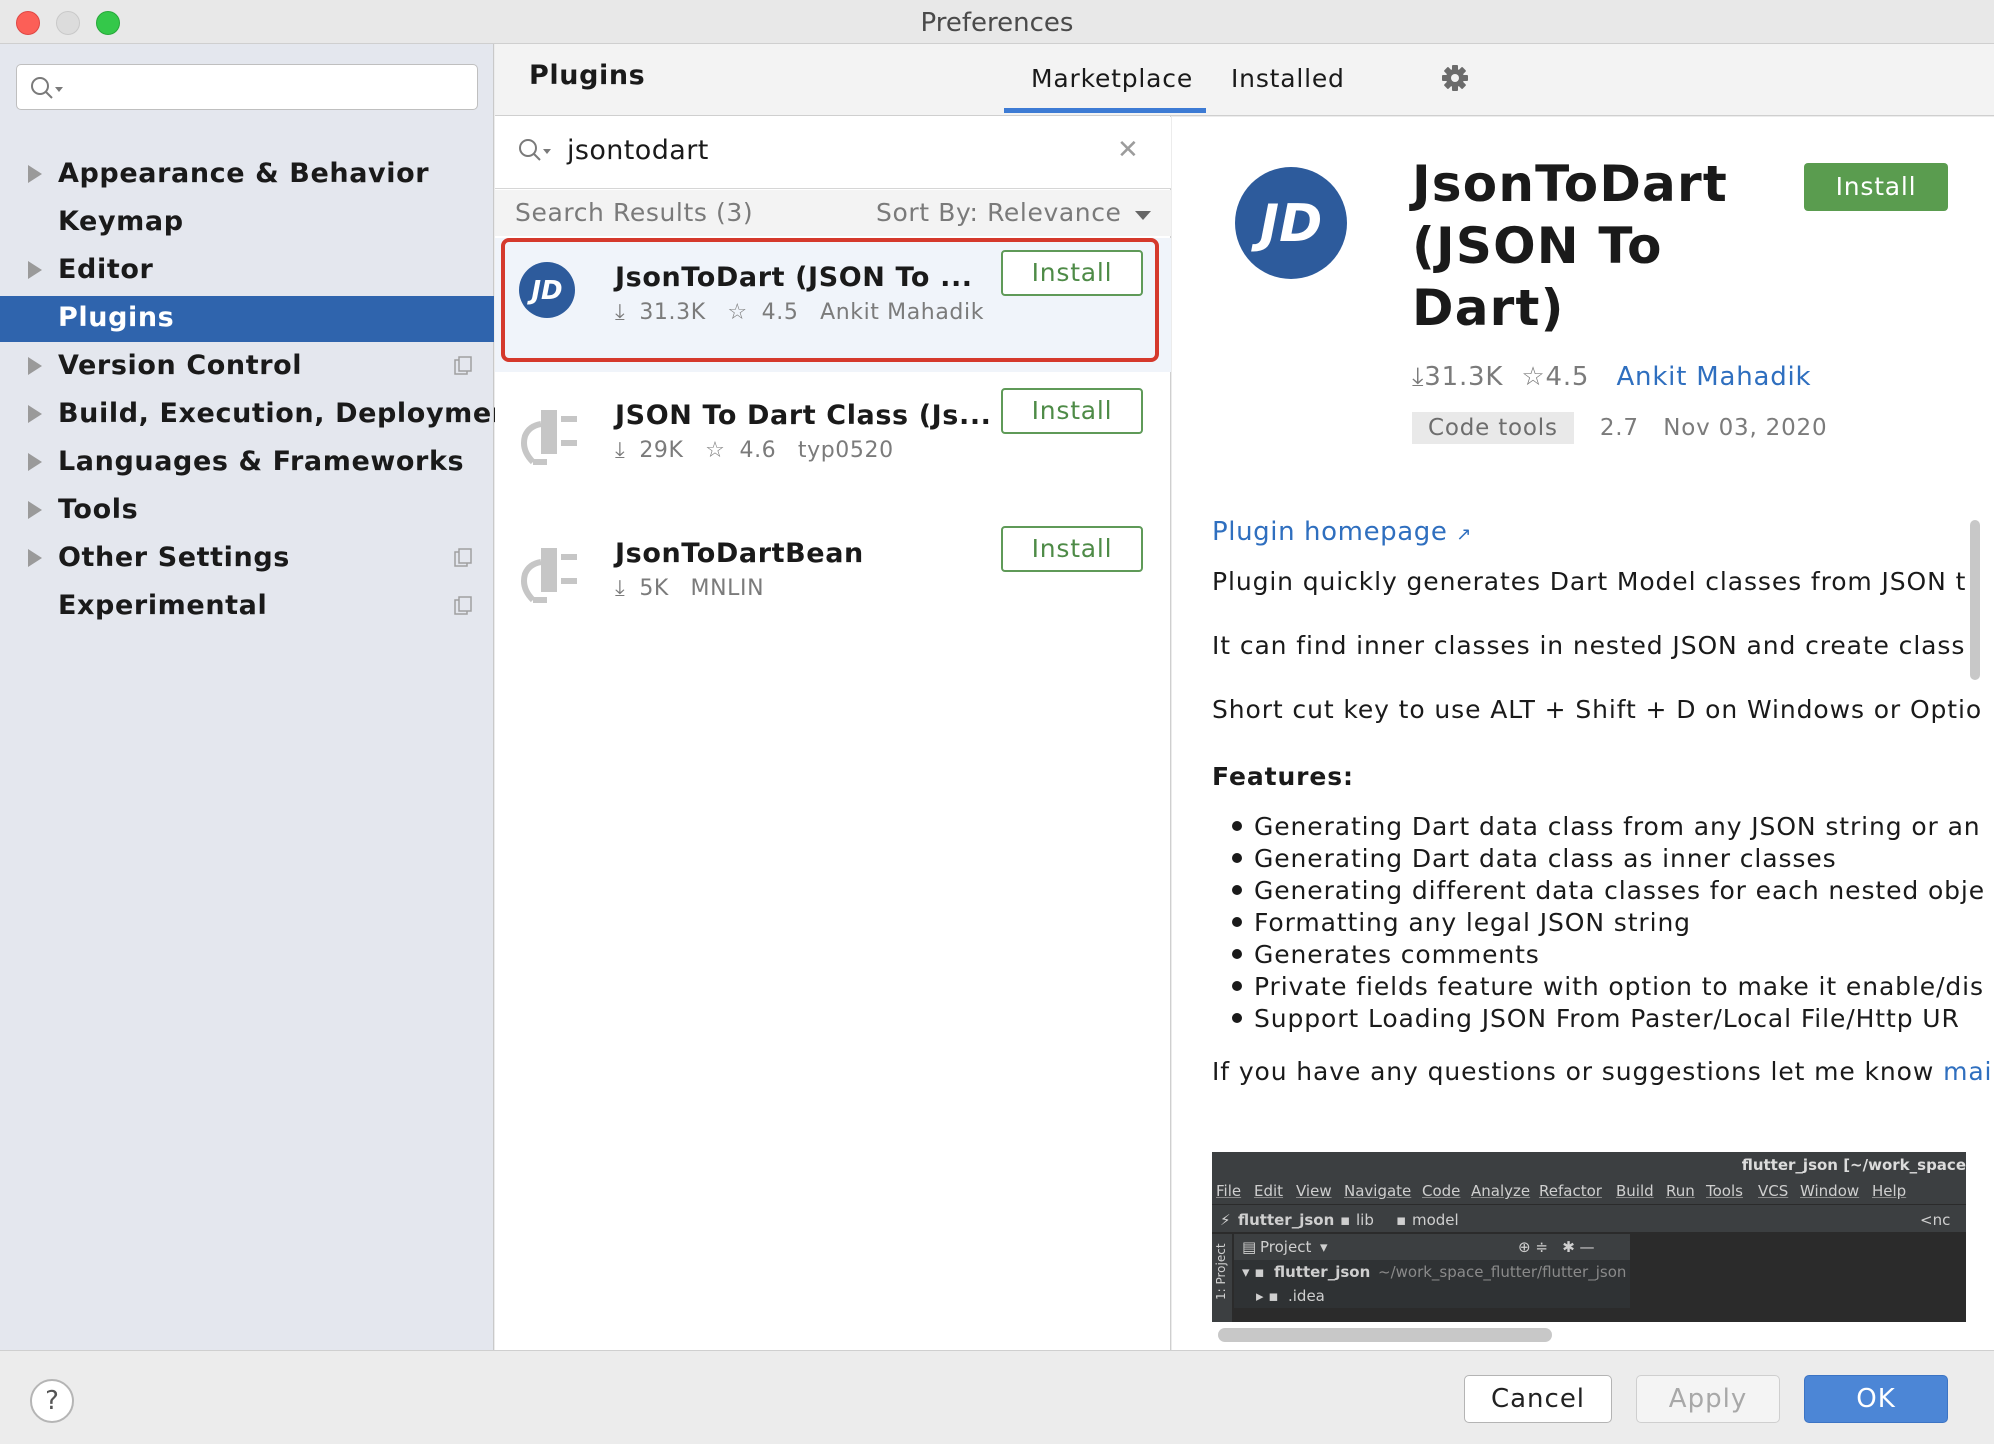 This screenshot has height=1444, width=1994. I want to click on svg-text: JD, so click(1287, 224).